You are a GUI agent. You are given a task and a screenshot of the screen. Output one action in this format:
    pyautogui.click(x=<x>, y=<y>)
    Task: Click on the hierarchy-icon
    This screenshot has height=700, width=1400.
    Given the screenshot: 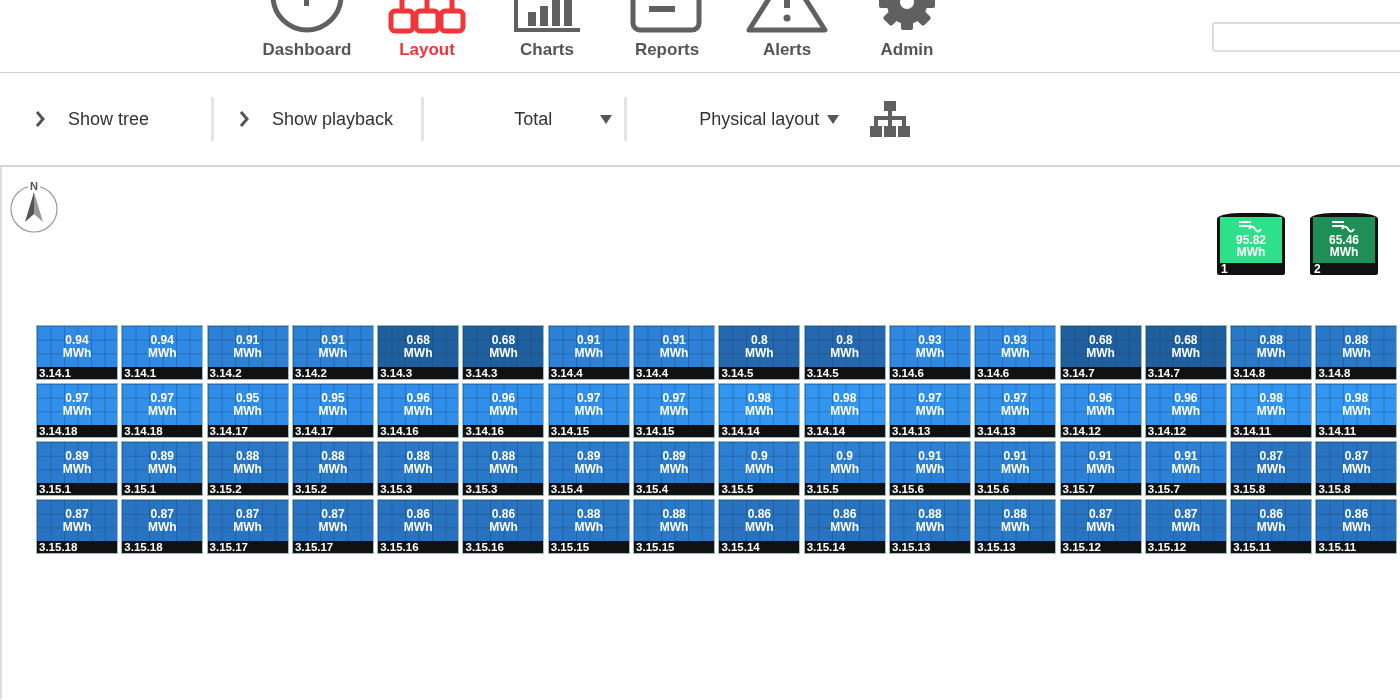 What is the action you would take?
    pyautogui.click(x=890, y=119)
    